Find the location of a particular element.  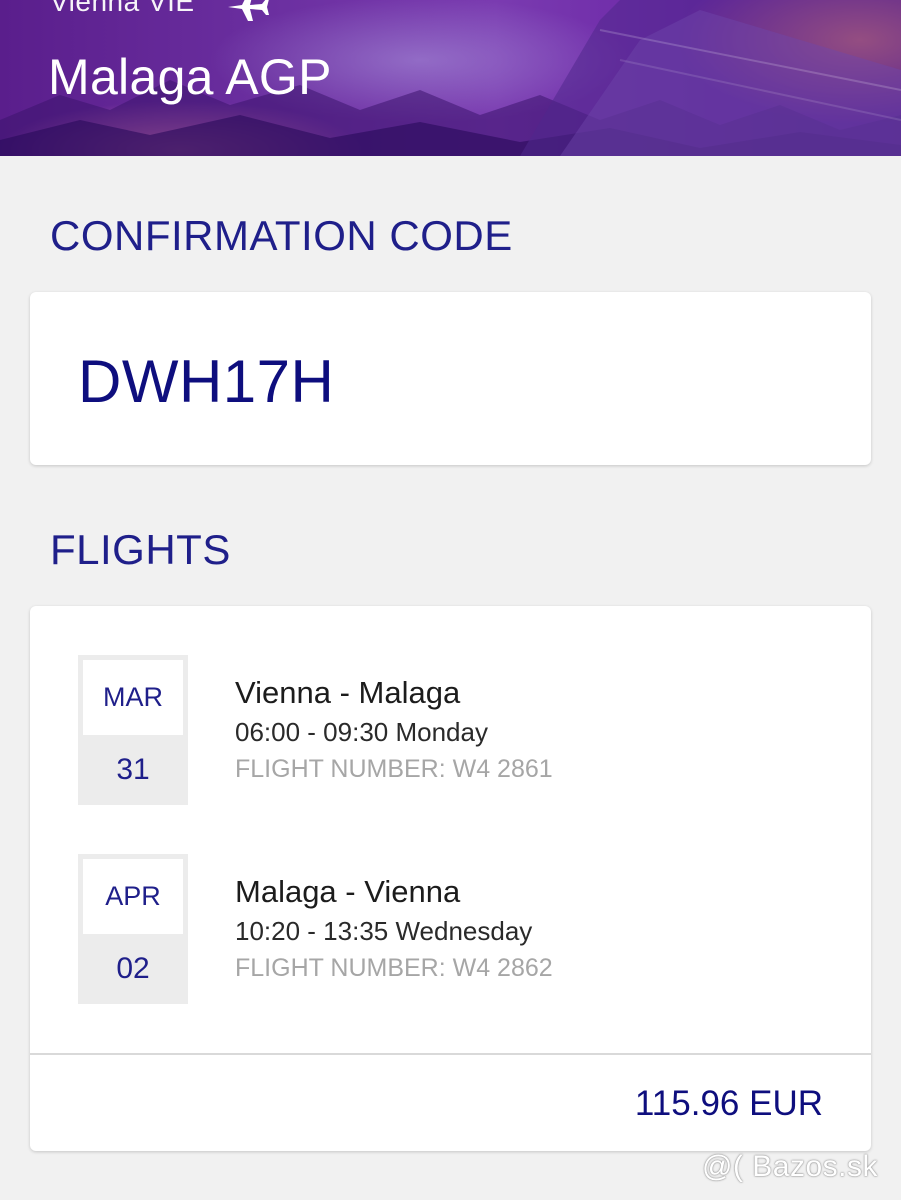

flight-date-badge: APR 02 is located at coordinates (133, 929).